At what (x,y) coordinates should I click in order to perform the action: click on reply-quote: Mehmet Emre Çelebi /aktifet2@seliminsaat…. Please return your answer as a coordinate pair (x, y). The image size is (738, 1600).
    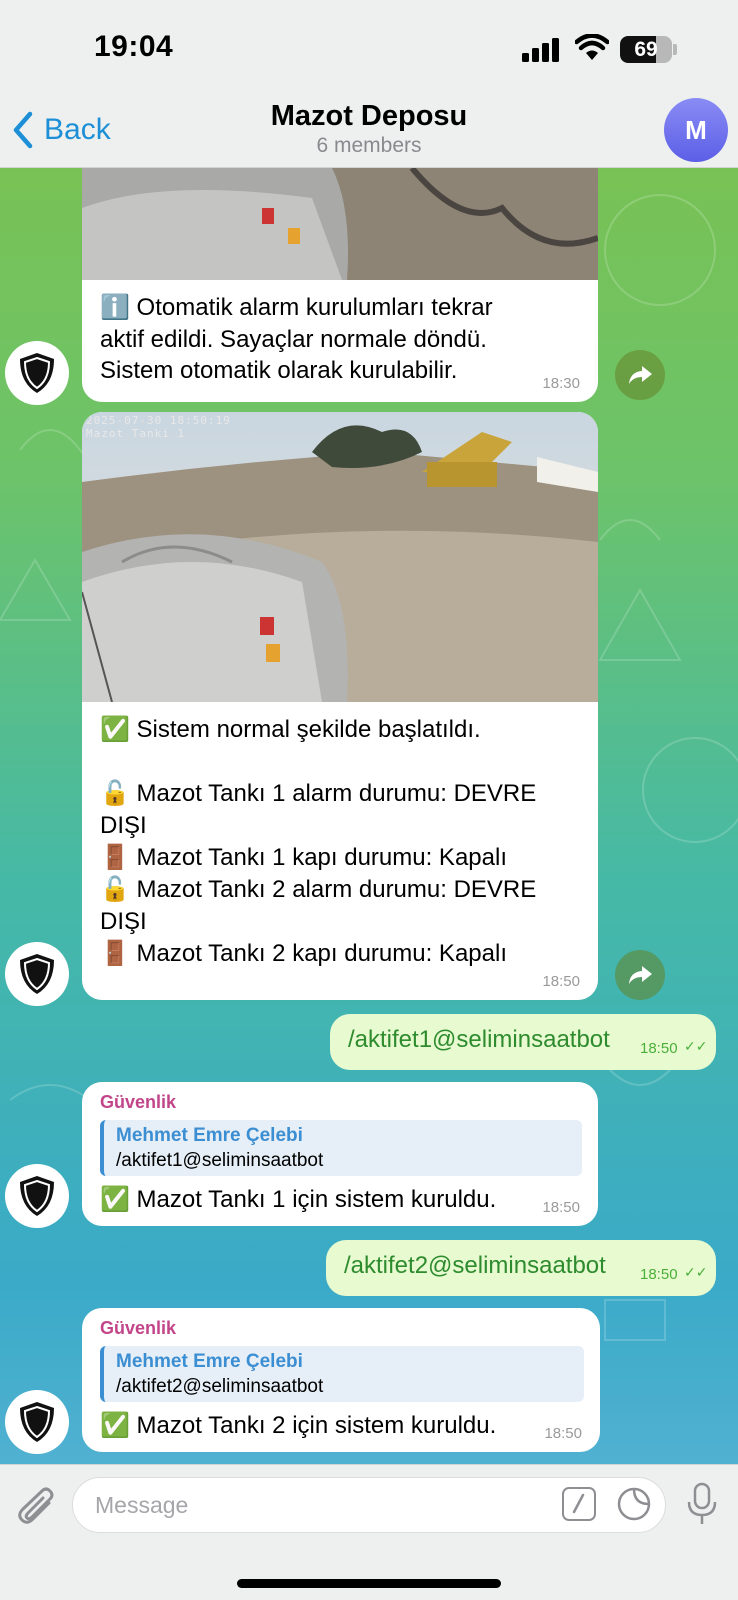
    Looking at the image, I should click on (342, 1374).